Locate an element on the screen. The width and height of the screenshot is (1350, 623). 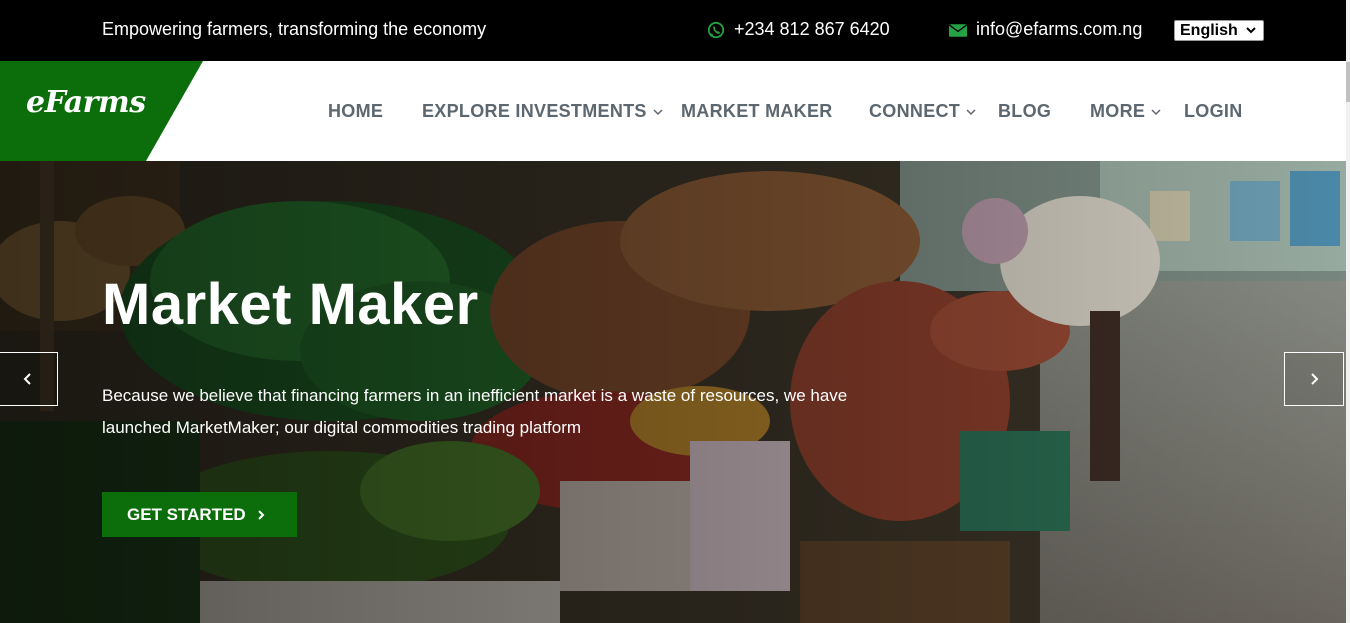
nav-connect: CONNECT is located at coordinates (922, 111).